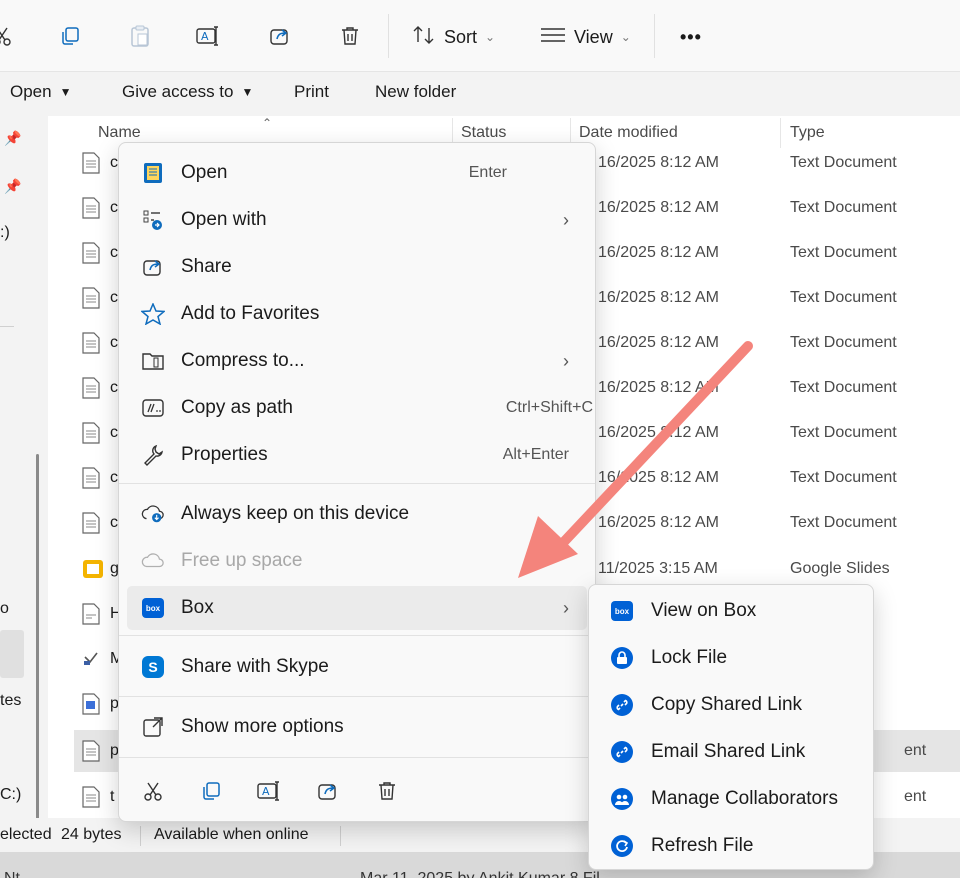 This screenshot has width=960, height=878. What do you see at coordinates (91, 661) in the screenshot?
I see `markdown-file-icon` at bounding box center [91, 661].